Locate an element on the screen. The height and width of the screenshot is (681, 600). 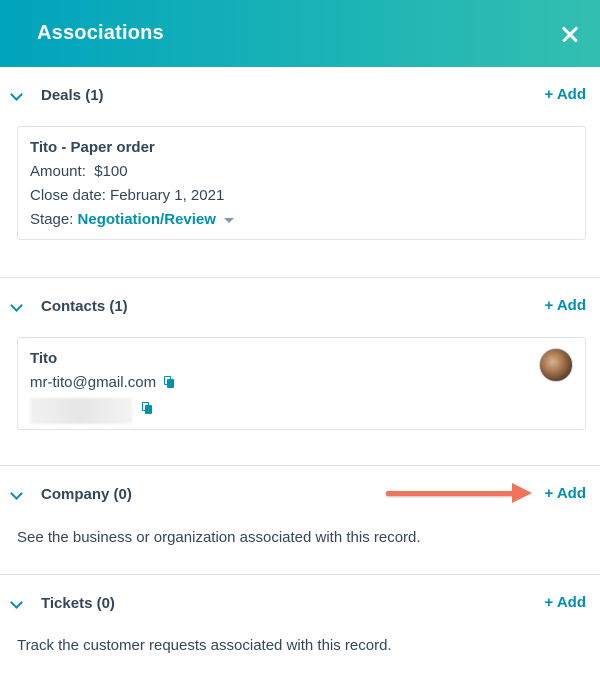
deal-stage-label: Stage: is located at coordinates (52, 219).